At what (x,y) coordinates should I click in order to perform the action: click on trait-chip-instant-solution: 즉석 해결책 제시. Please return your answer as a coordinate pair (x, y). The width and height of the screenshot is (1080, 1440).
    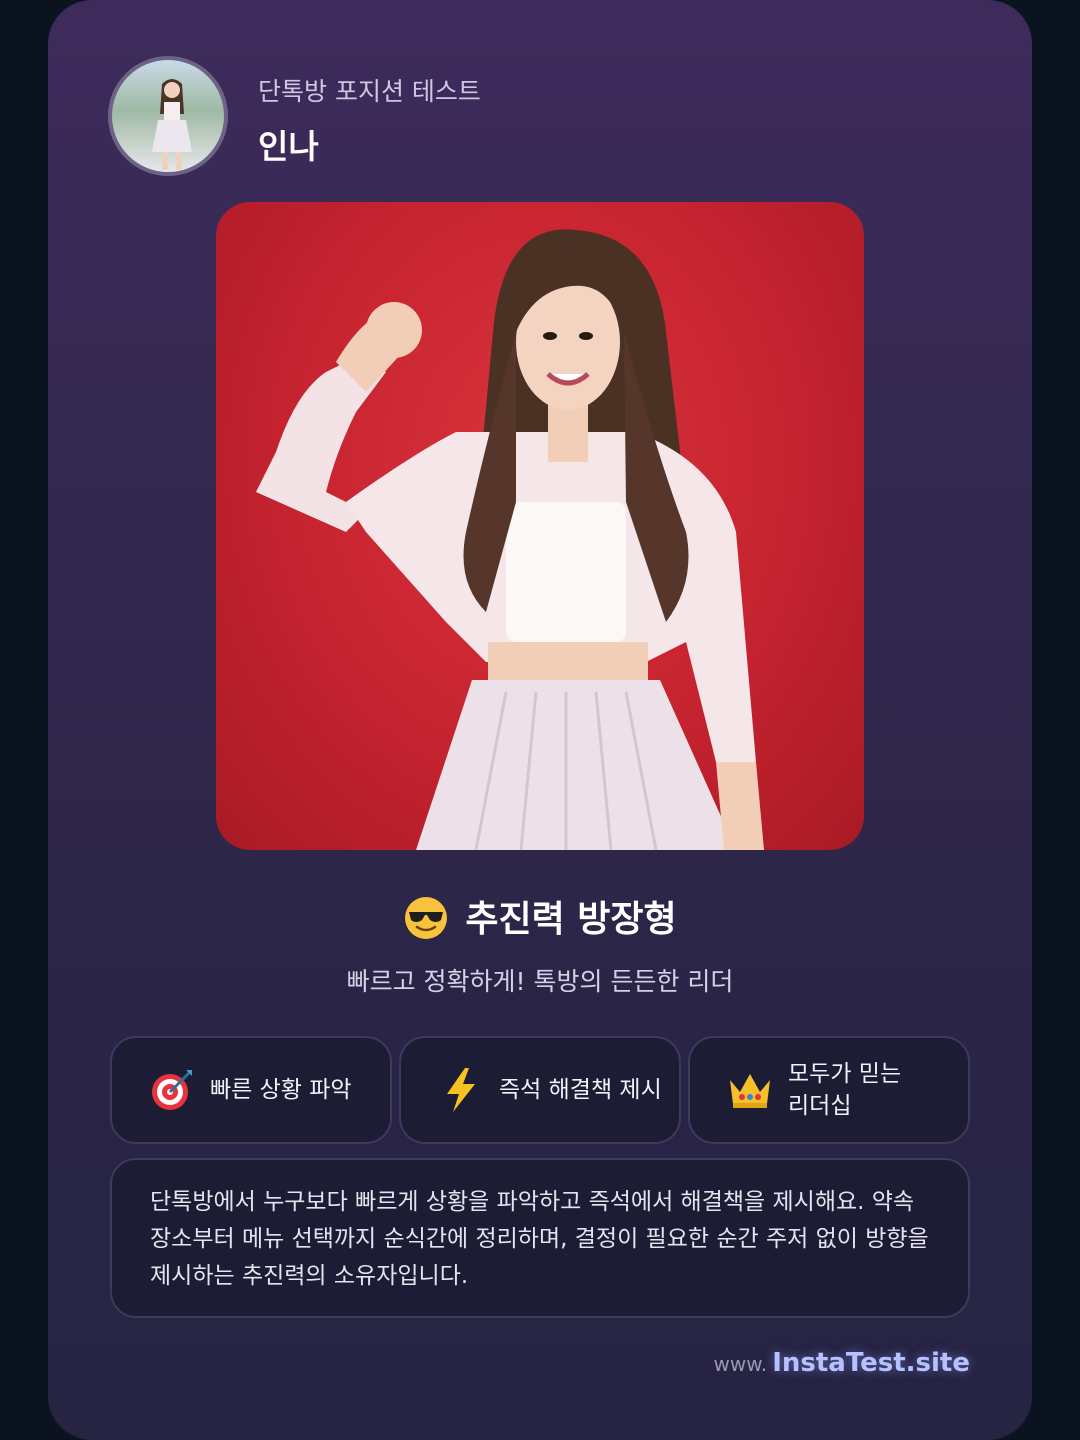
    Looking at the image, I should click on (540, 1090).